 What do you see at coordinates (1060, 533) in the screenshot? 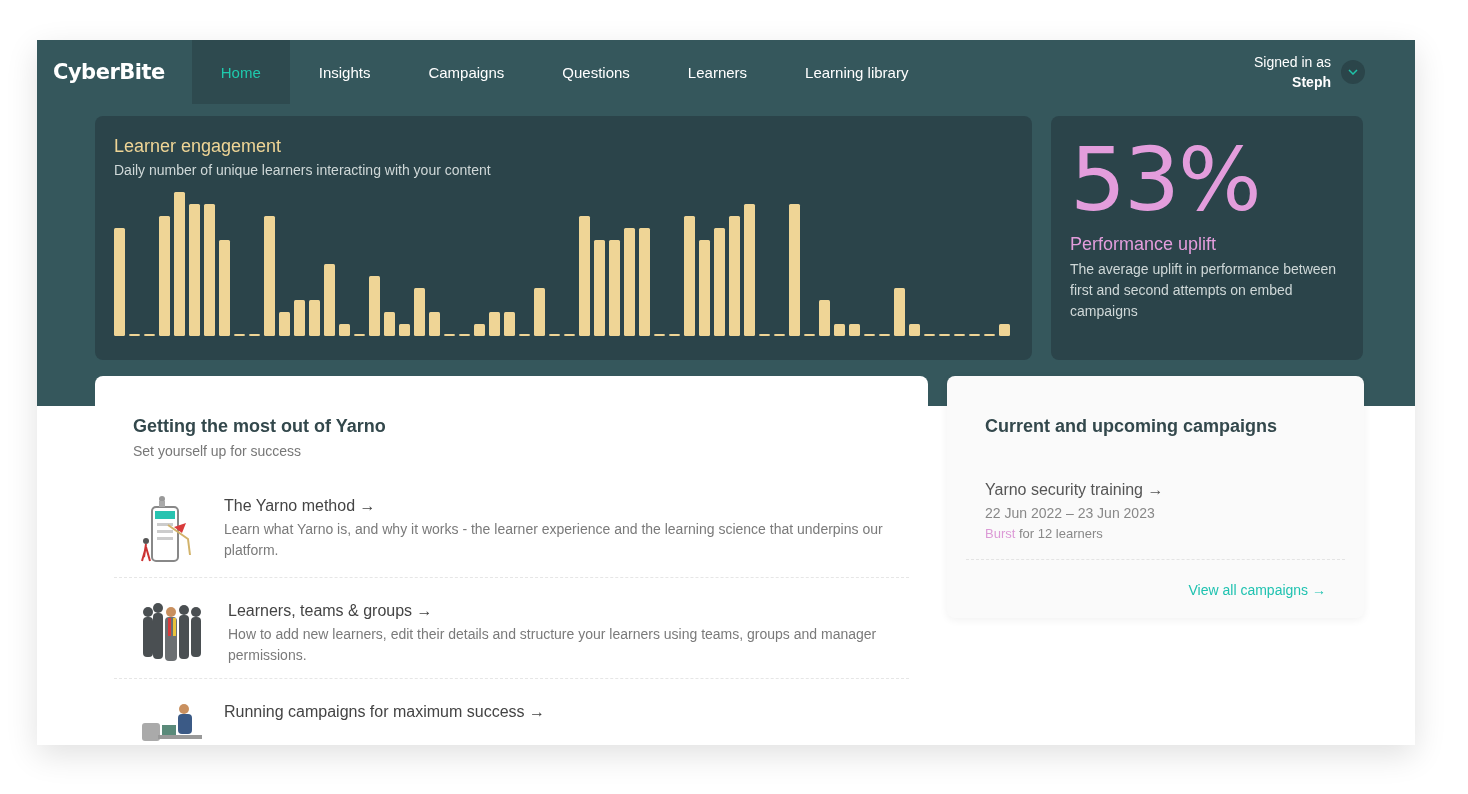
I see `campaign-audience: for 12 learners` at bounding box center [1060, 533].